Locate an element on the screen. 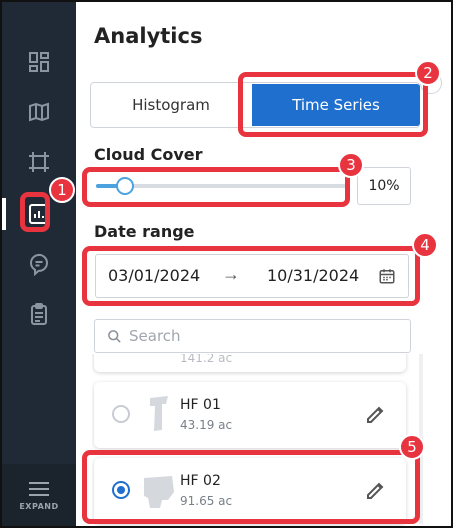  dashboard-icon is located at coordinates (39, 62).